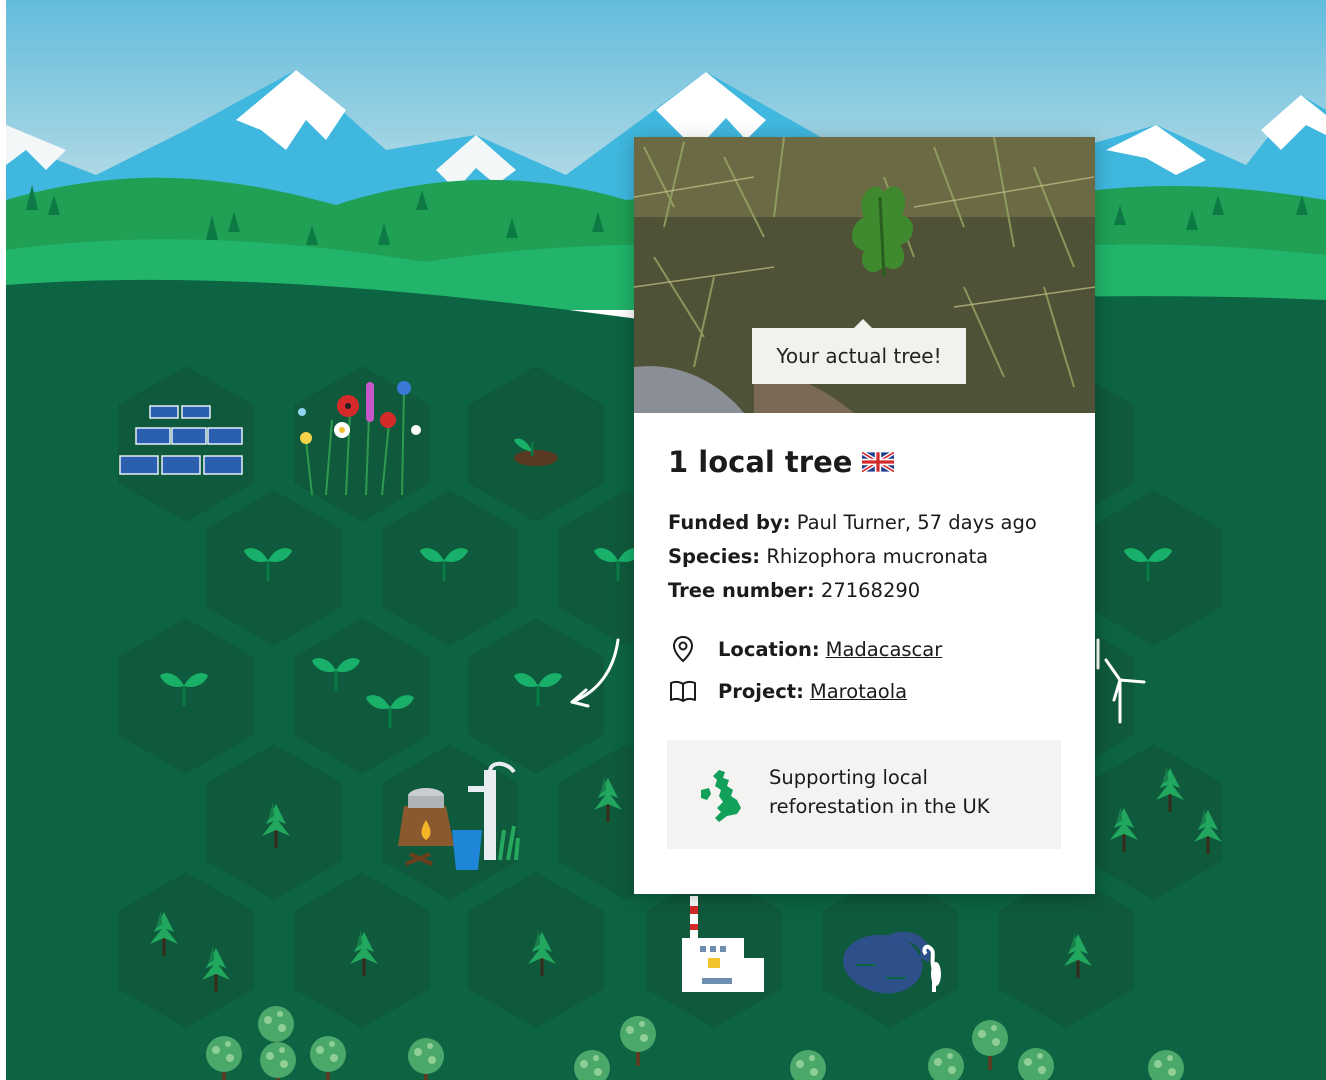 The image size is (1326, 1080). I want to click on uk-flag-icon, so click(878, 462).